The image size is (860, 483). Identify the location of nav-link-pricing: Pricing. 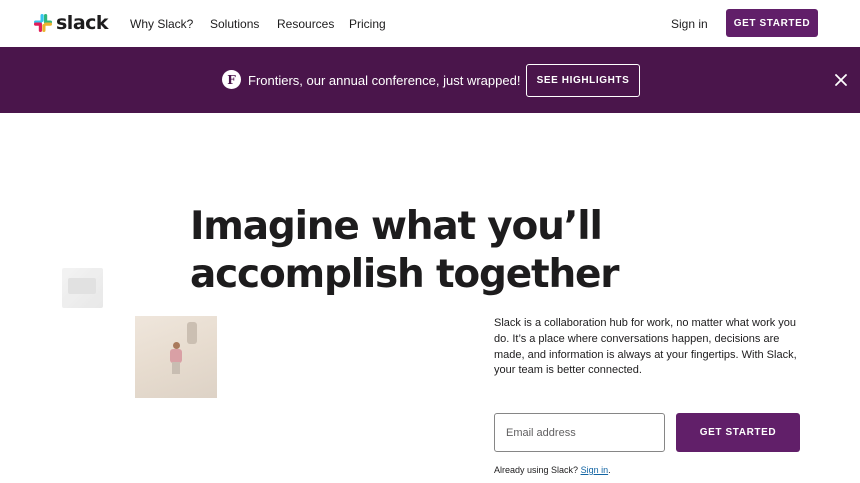
(367, 24).